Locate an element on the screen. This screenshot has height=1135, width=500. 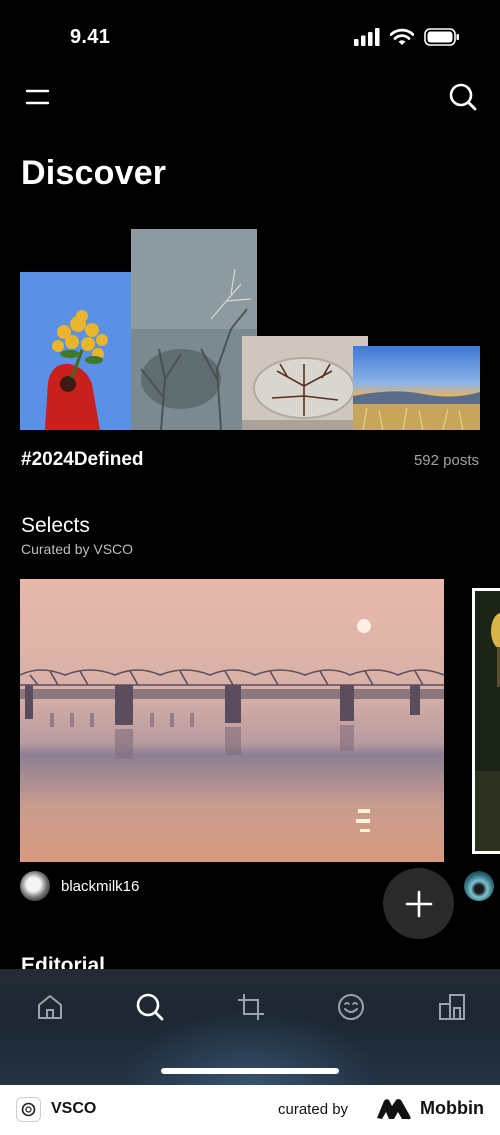
select-author: blackmilk16 is located at coordinates (79, 886).